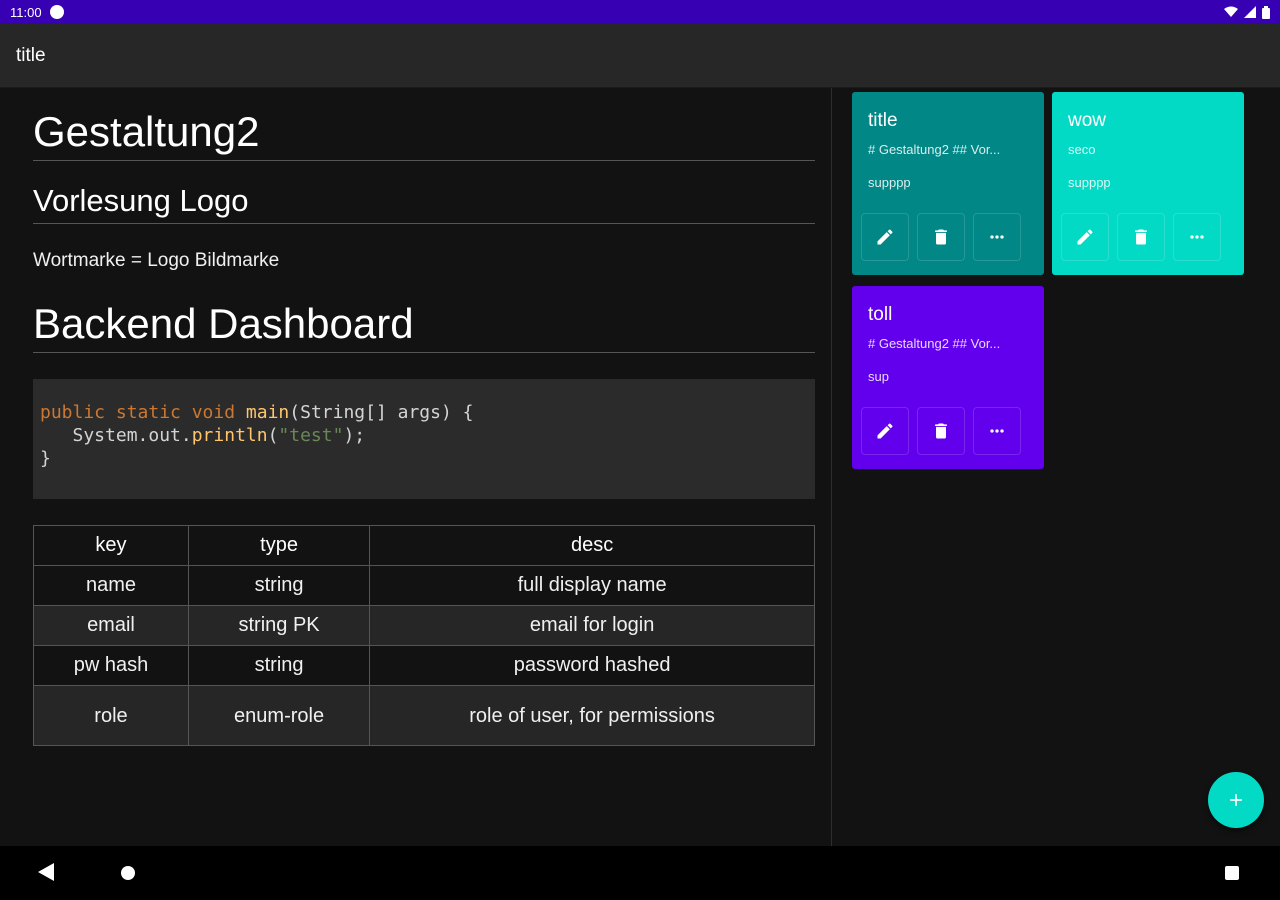 The width and height of the screenshot is (1280, 900). What do you see at coordinates (143, 412) in the screenshot?
I see `code-keywords: public static void` at bounding box center [143, 412].